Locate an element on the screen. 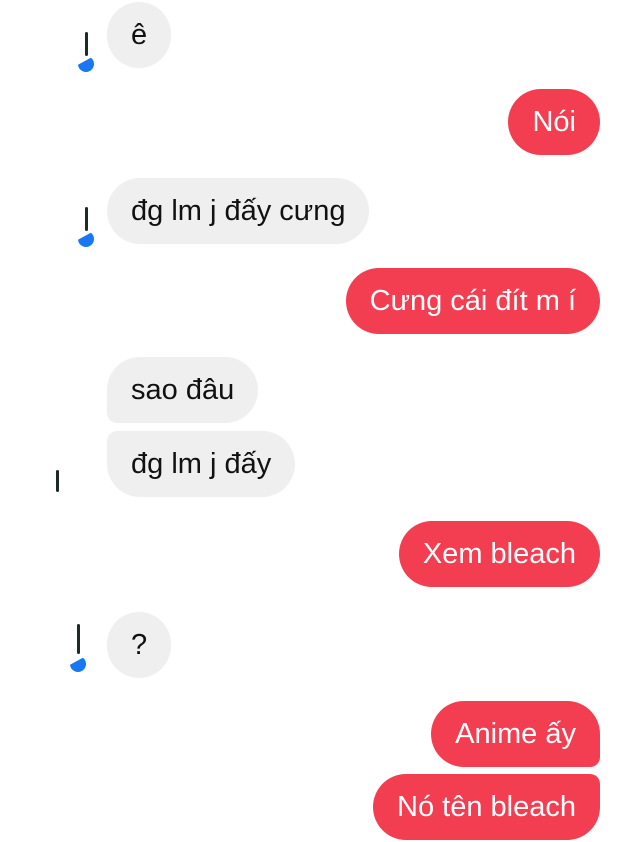 The width and height of the screenshot is (640, 842). outgoing-message-bubble: Nó tên bleach is located at coordinates (486, 807).